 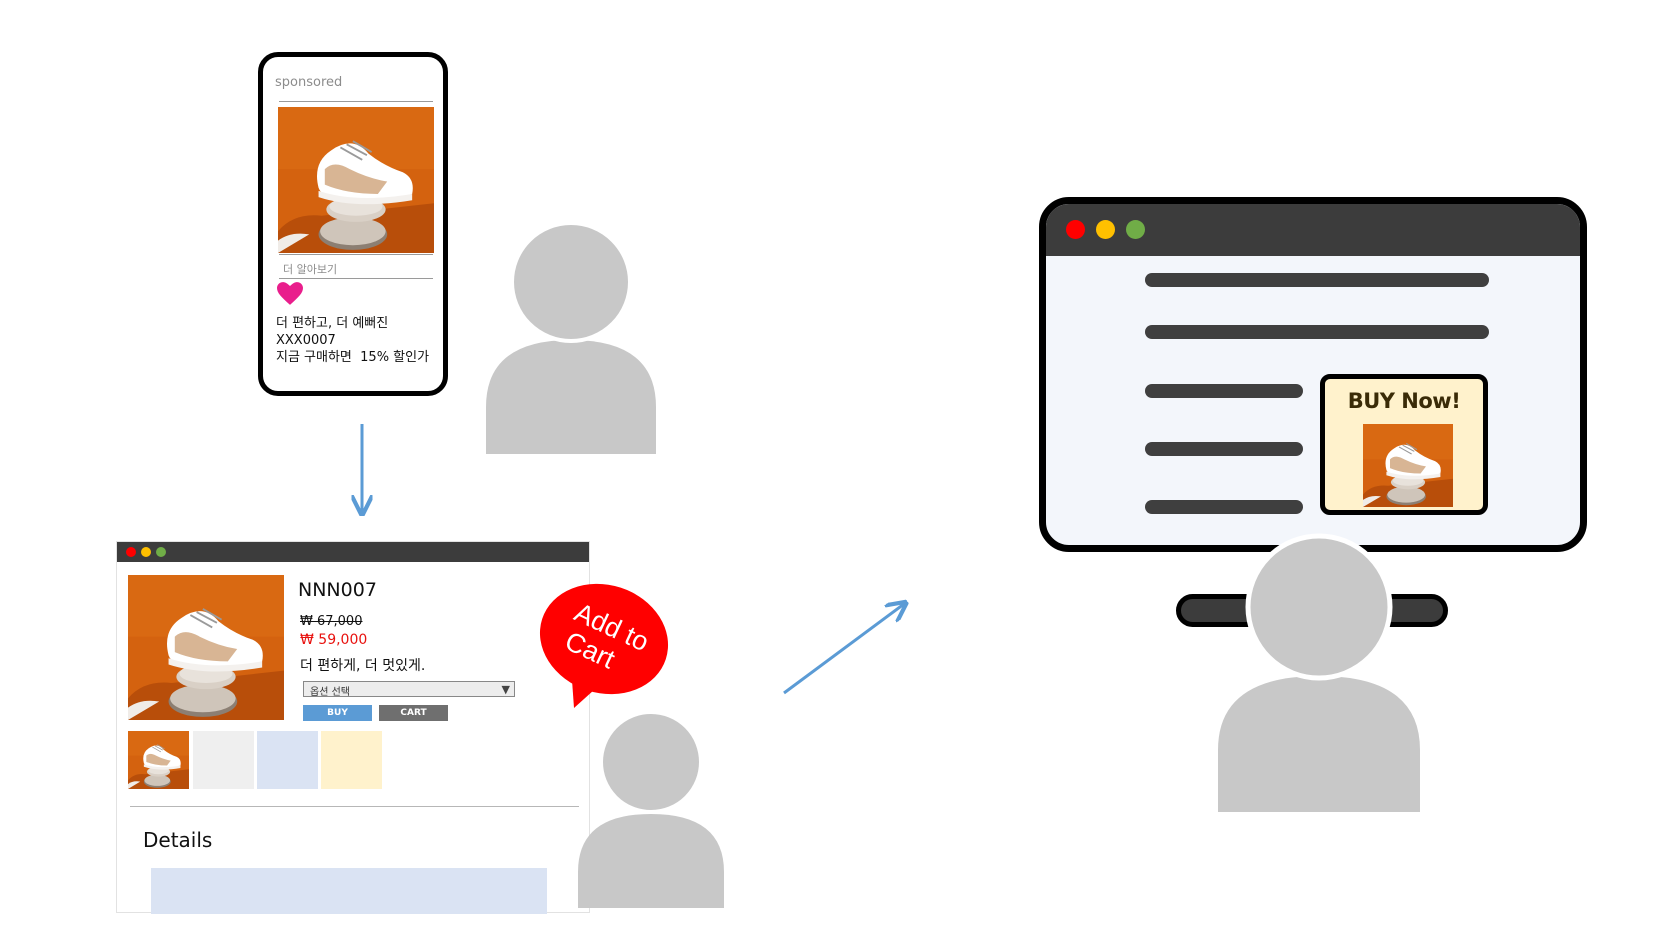 I want to click on buy-button: BUY, so click(x=337, y=713).